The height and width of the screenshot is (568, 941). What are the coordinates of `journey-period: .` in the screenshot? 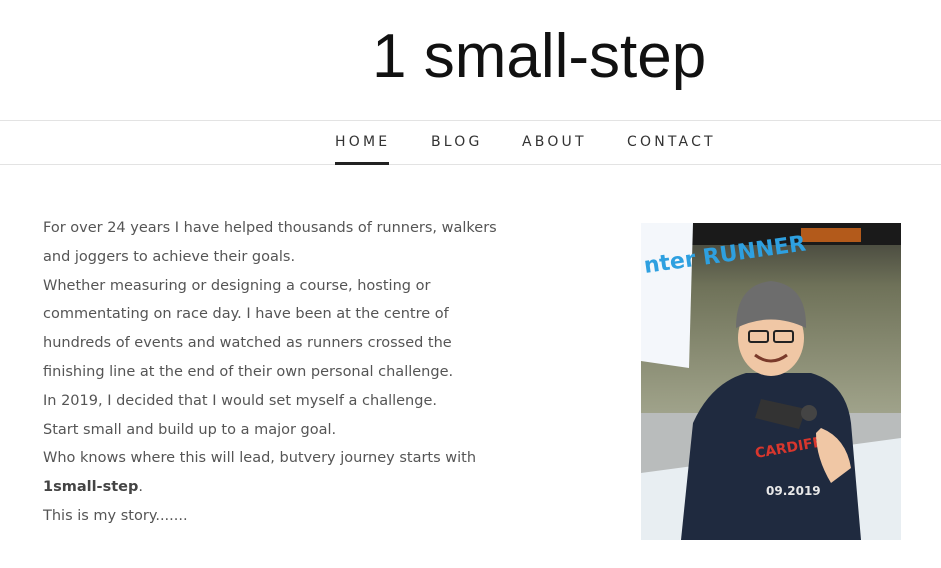 It's located at (140, 487).